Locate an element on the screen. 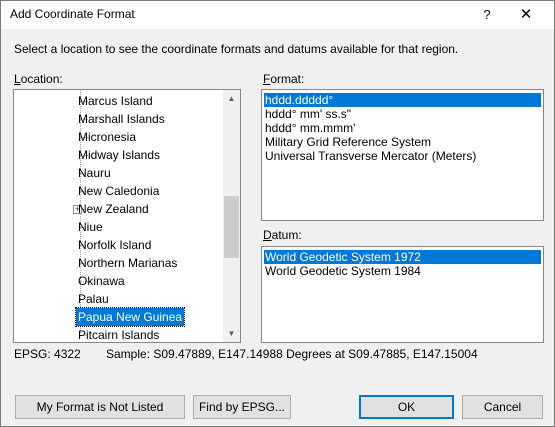 The image size is (555, 427). format-label: Format: is located at coordinates (284, 79).